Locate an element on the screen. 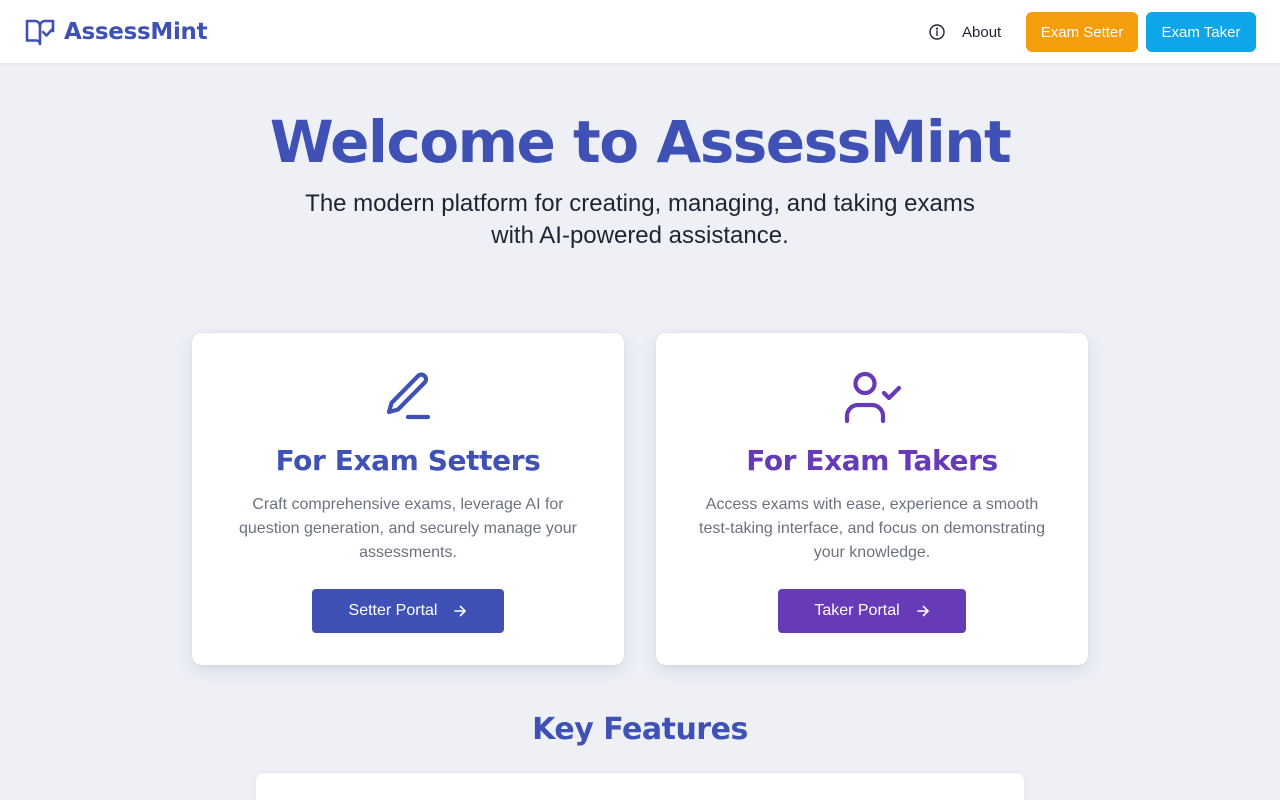 Image resolution: width=1280 pixels, height=800 pixels. info-icon is located at coordinates (937, 32).